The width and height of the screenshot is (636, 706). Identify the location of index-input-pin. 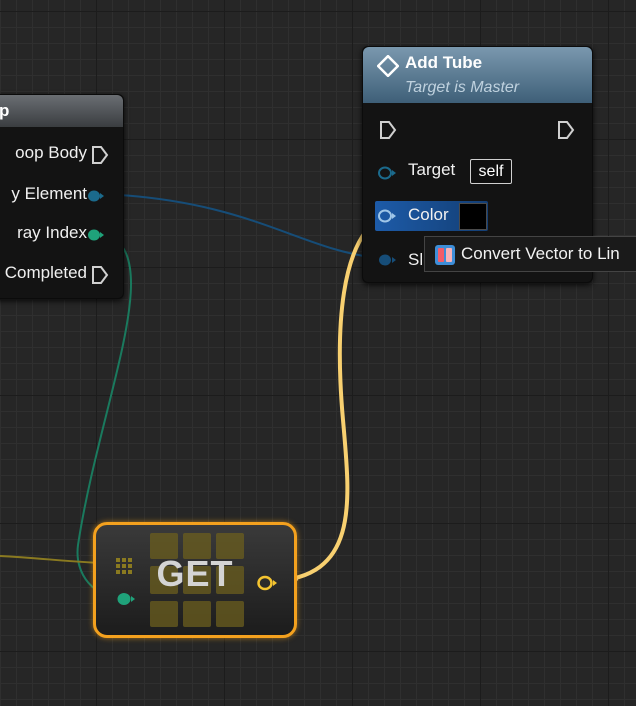
(125, 599).